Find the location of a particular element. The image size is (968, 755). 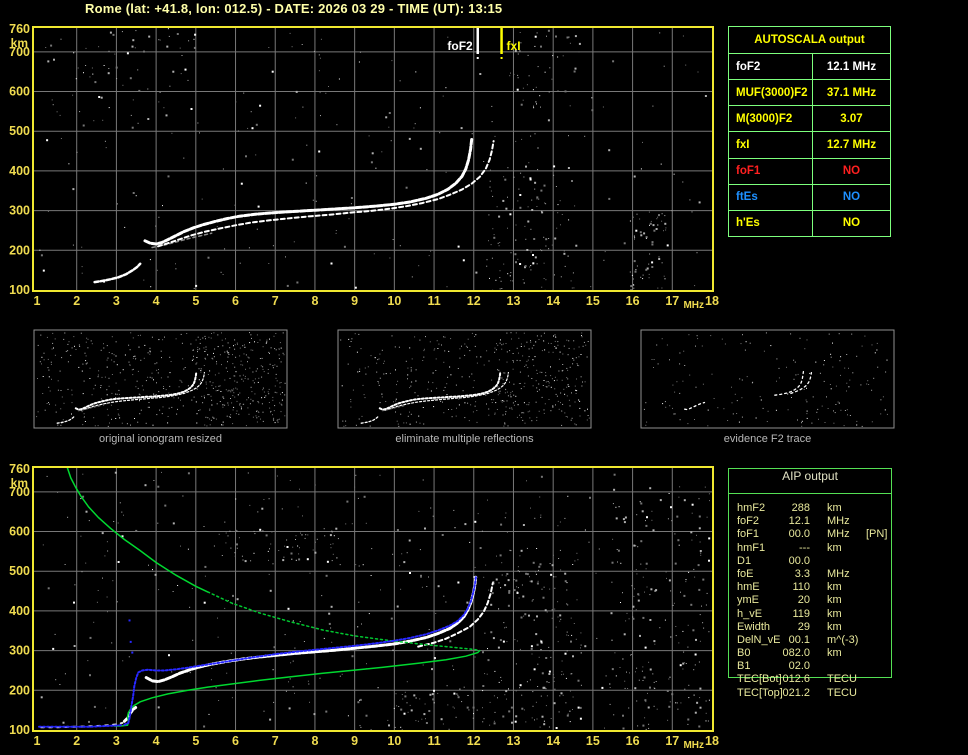

marker-label-fxI: fxI is located at coordinates (514, 46).